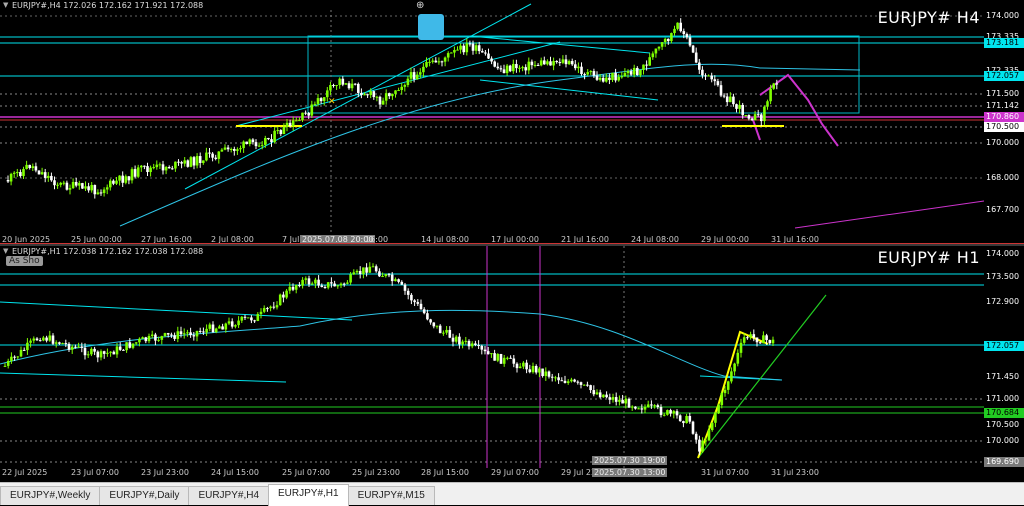 Image resolution: width=1024 pixels, height=506 pixels. Describe the element at coordinates (308, 495) in the screenshot. I see `tab-h1: EURJPY#,H1` at that location.